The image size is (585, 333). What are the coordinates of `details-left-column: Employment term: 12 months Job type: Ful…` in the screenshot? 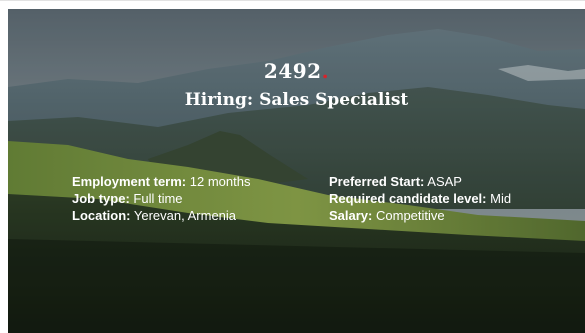 It's located at (161, 198).